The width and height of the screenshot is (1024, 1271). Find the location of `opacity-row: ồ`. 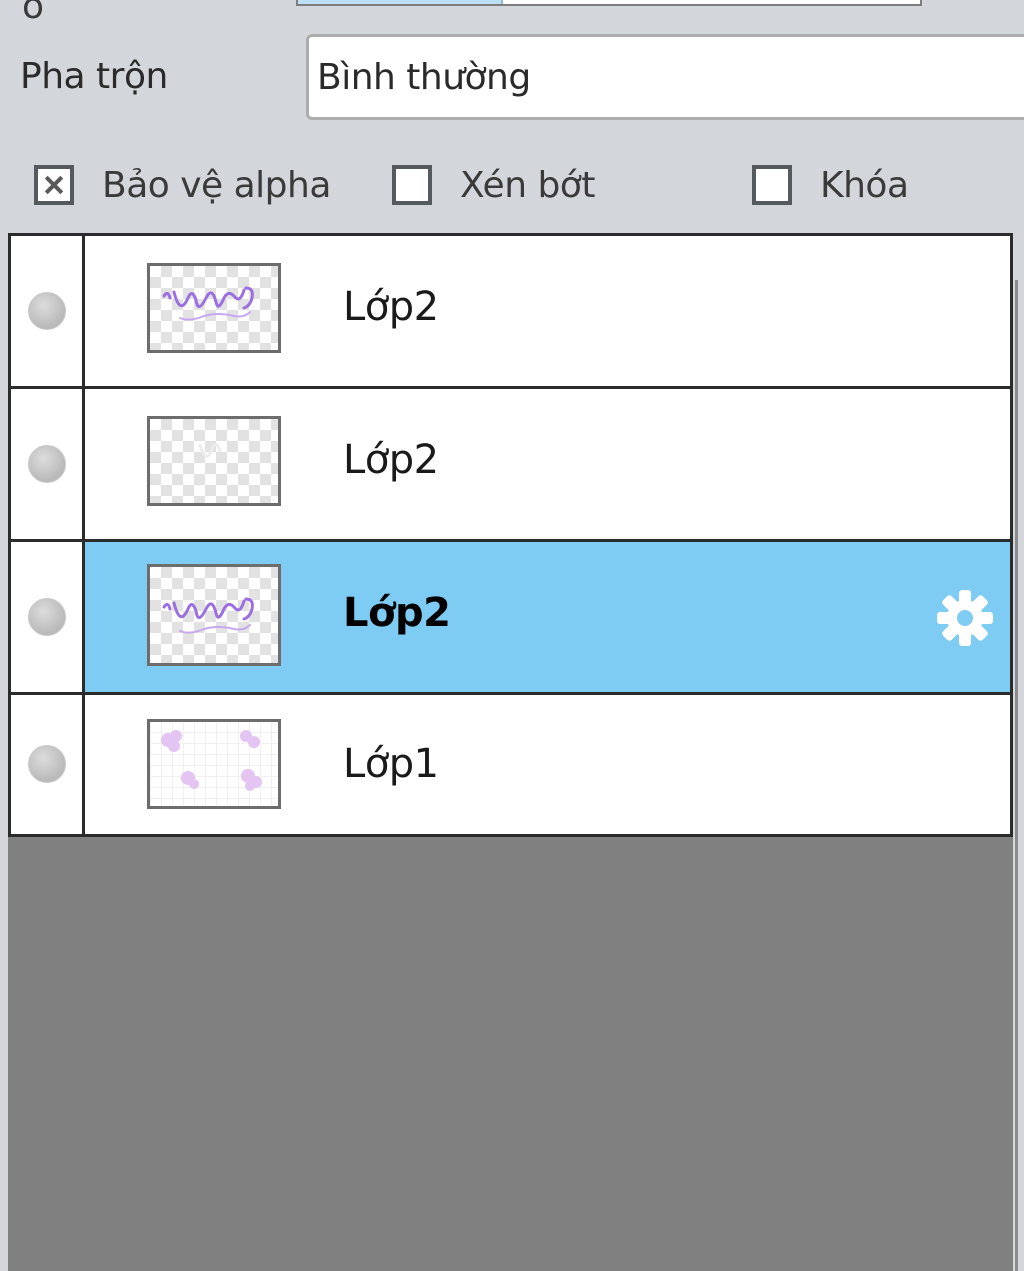

opacity-row: ồ is located at coordinates (512, 13).